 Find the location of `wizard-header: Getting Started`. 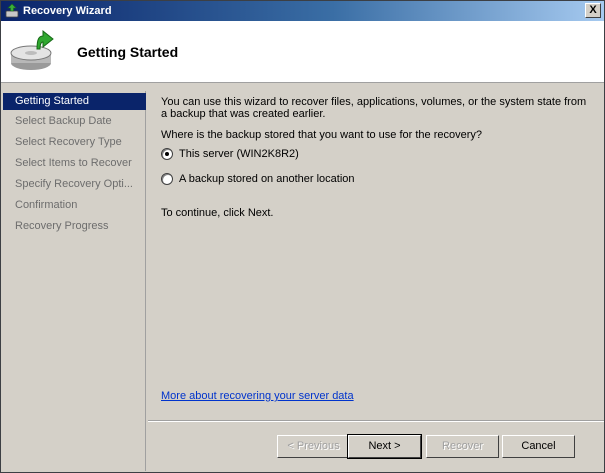

wizard-header: Getting Started is located at coordinates (302, 52).